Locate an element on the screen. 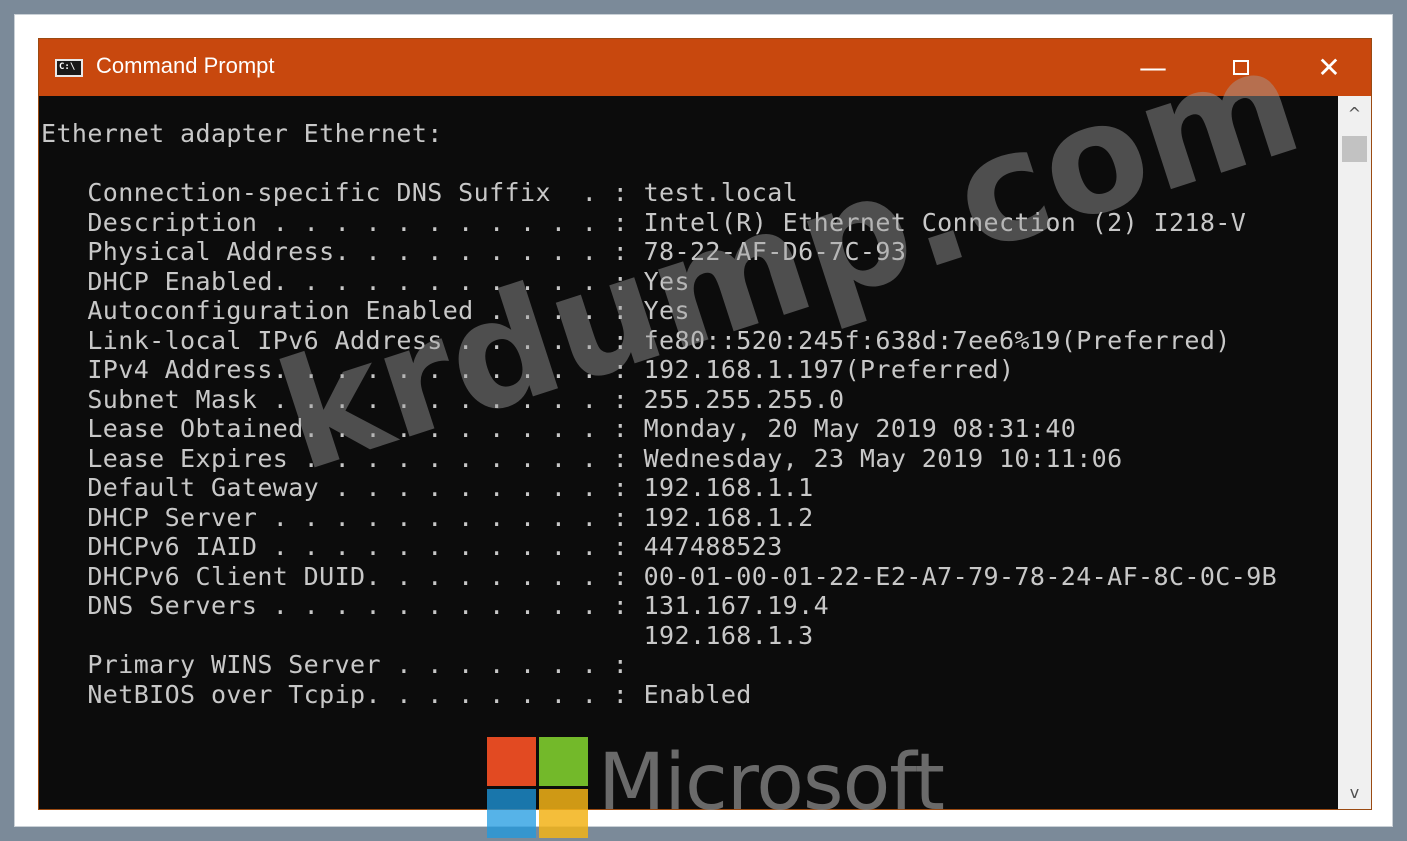  console-line: Primary WINS Server . . . . . . . : is located at coordinates (335, 664).